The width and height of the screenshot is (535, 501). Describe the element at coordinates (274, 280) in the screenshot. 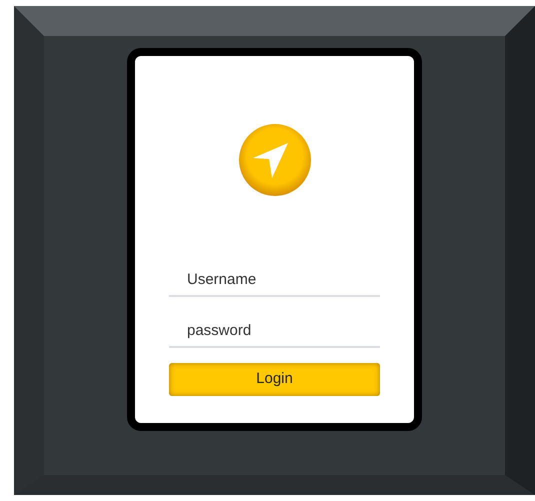

I see `username-field: Username` at that location.